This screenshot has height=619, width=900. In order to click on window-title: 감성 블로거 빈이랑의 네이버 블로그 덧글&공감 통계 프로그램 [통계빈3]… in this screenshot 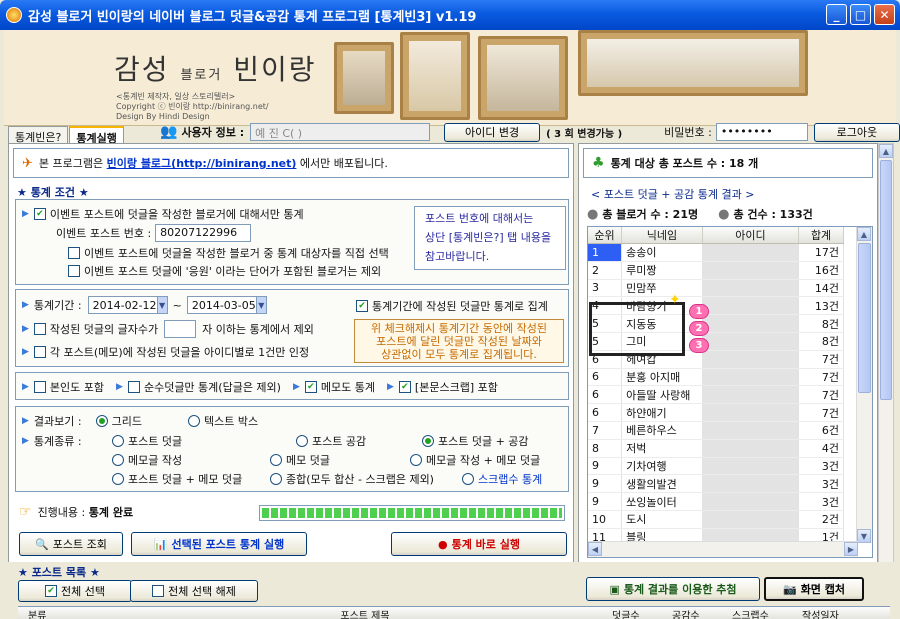, I will do `click(252, 17)`.